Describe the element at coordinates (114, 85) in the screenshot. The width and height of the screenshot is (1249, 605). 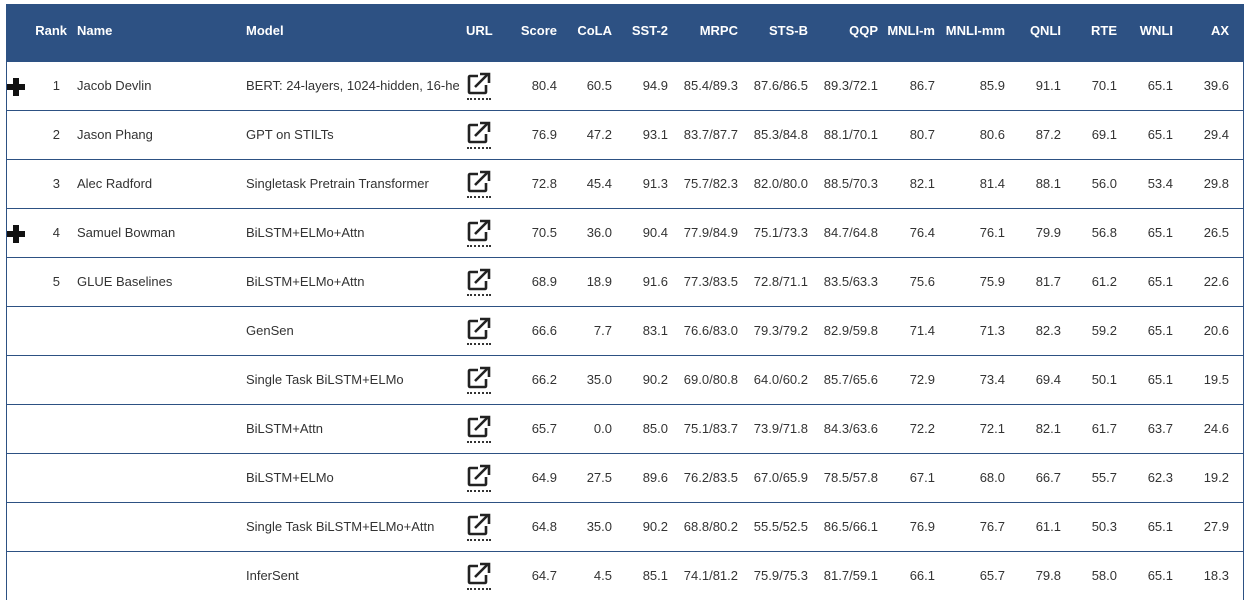
I see `name-cell: Jacob Devlin` at that location.